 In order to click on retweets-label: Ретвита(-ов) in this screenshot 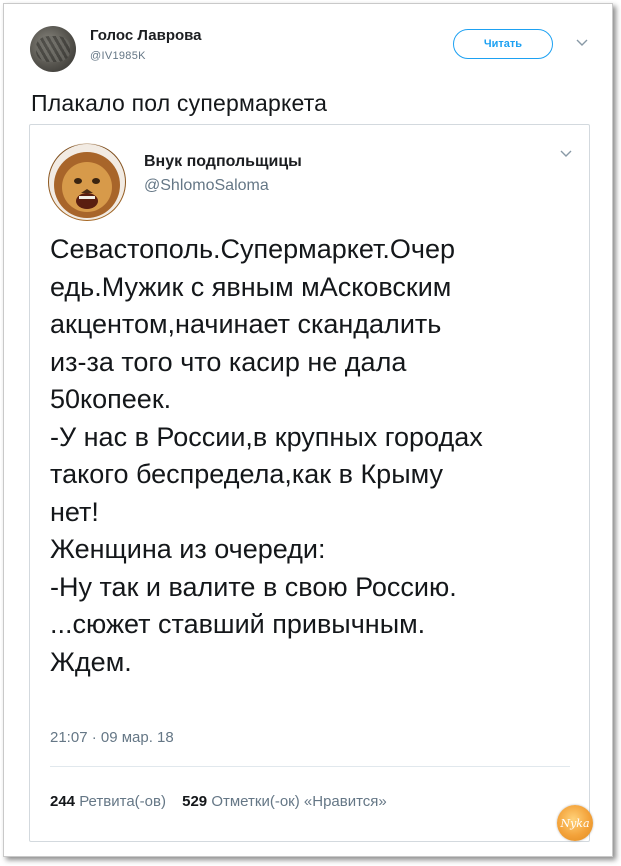, I will do `click(122, 801)`.